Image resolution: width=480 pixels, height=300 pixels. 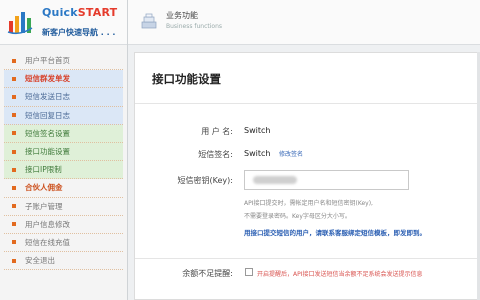 I want to click on quickstart-logo-icon, so click(x=20, y=23).